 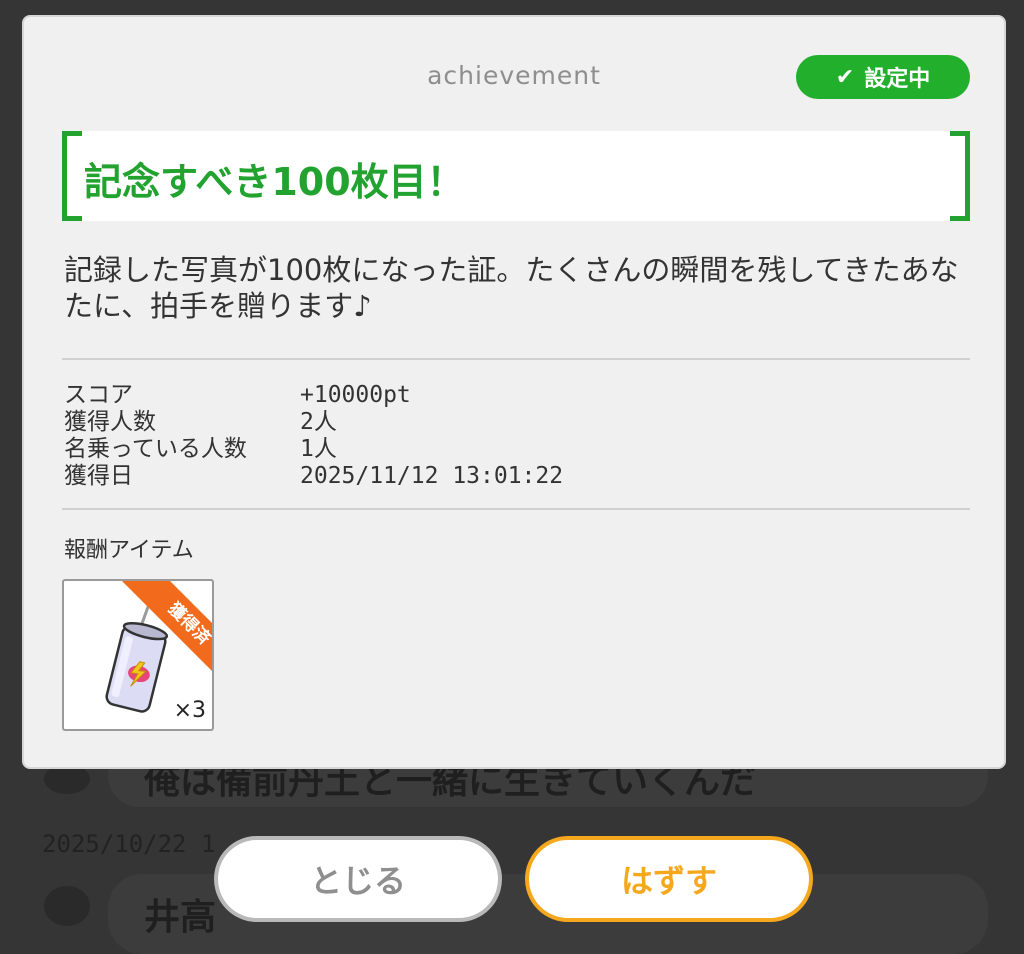 I want to click on item-quantity: ×3, so click(x=189, y=710).